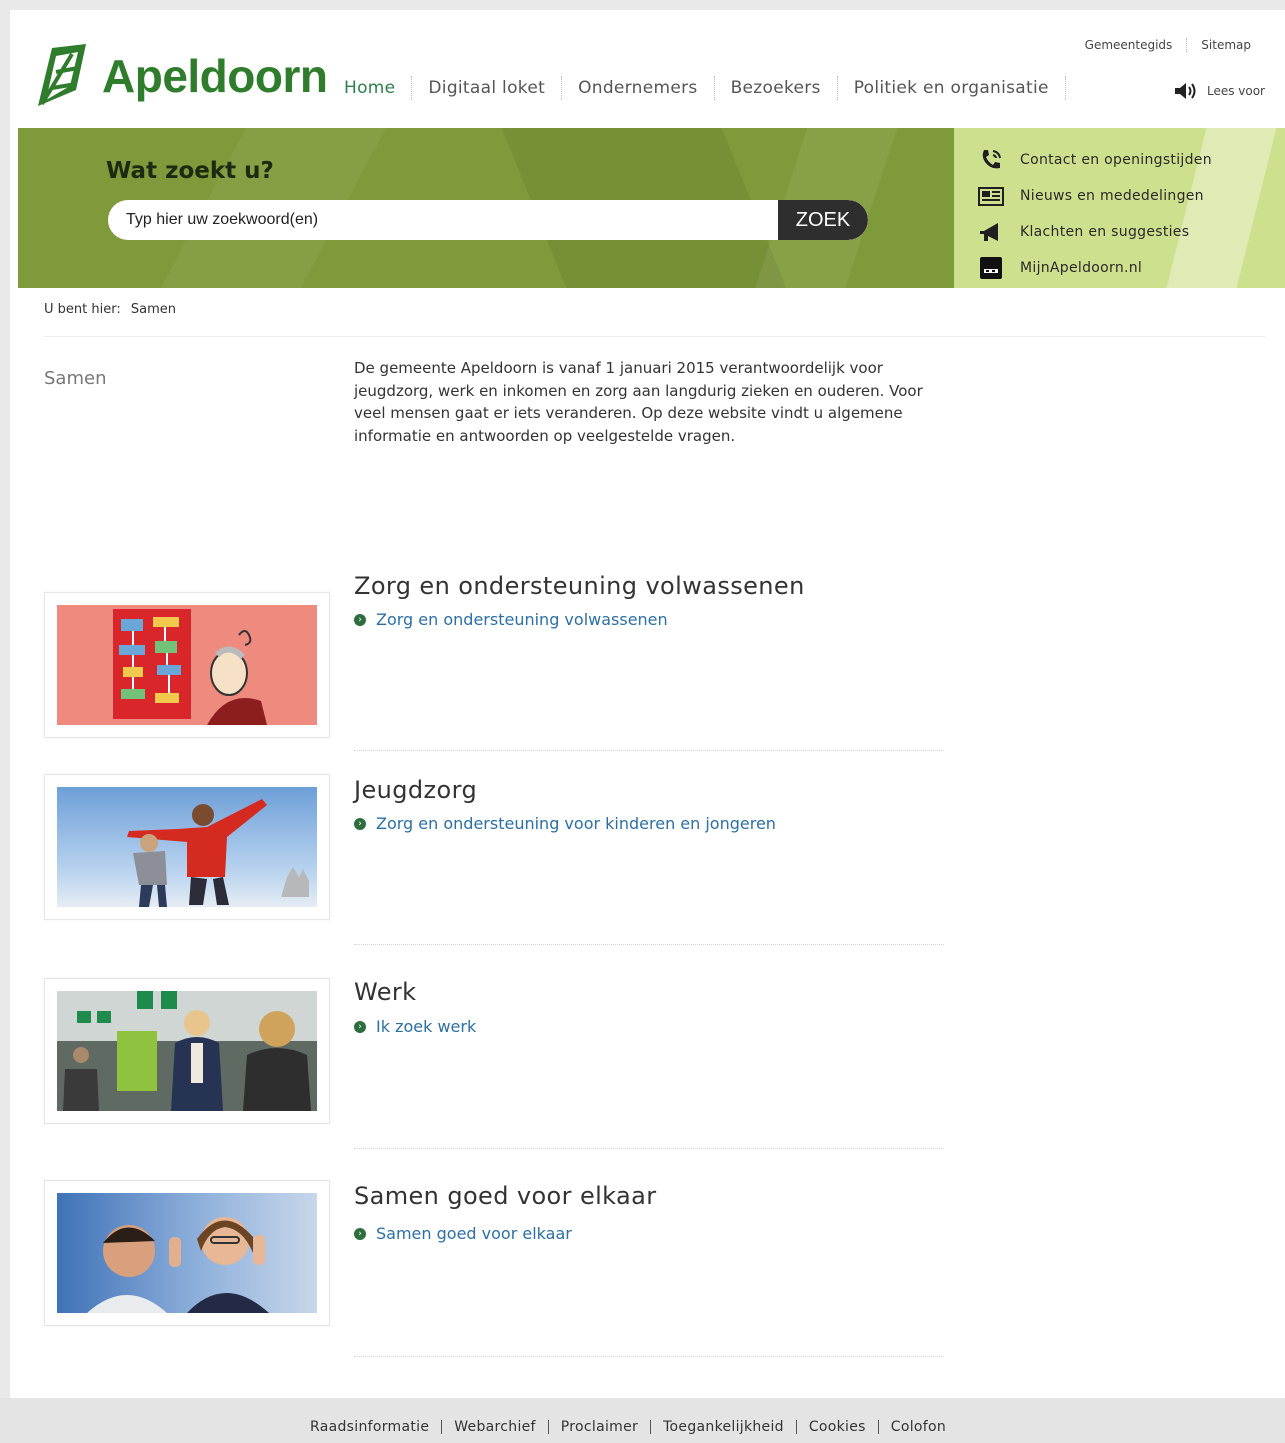 The width and height of the screenshot is (1285, 1443). I want to click on apeldoorn-logo: Apeldoorn, so click(180, 76).